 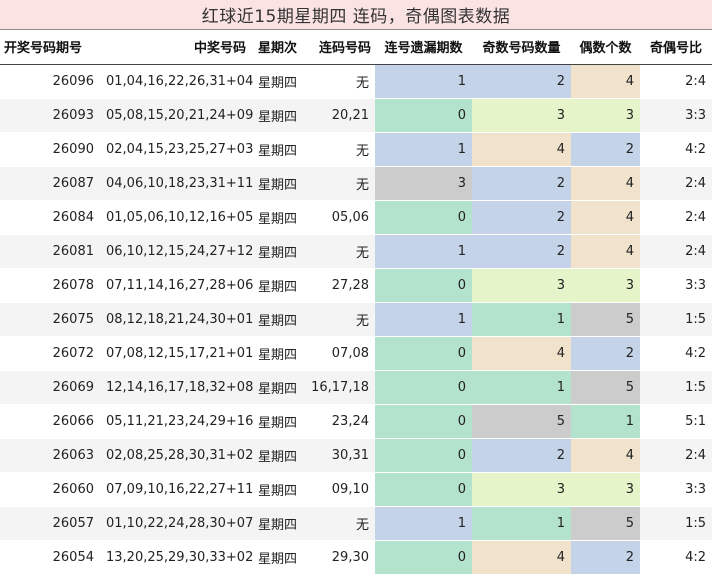 I want to click on table-row: 26066 05,11,21,23,24,29+16 星期四 23,24 0 5 1 5:1, so click(x=356, y=421).